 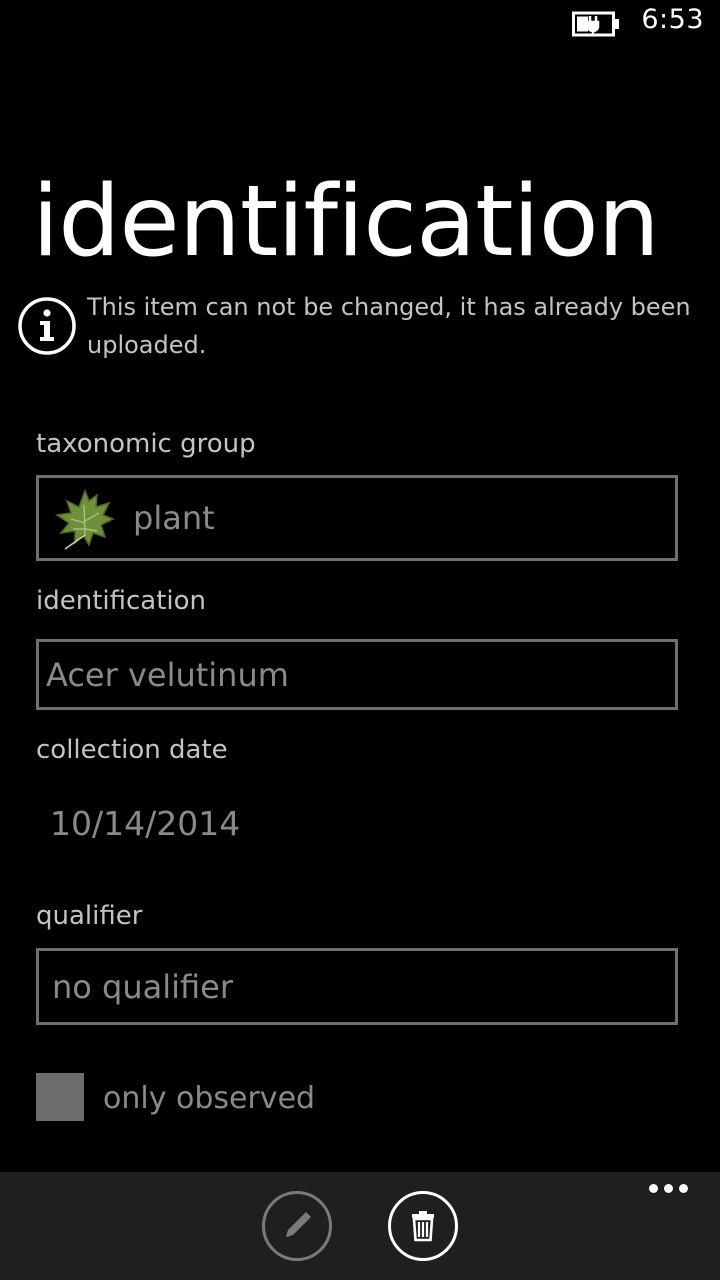 I want to click on leaf-icon, so click(x=84, y=519).